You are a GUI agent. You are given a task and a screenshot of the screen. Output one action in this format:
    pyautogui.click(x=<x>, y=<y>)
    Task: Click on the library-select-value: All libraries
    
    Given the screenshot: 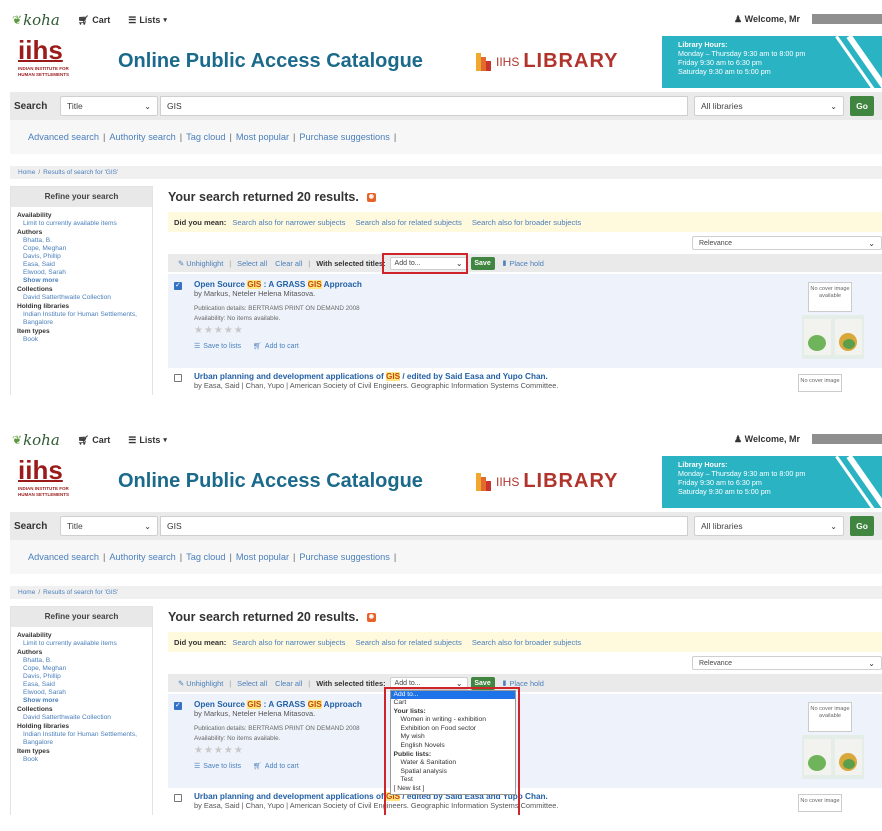 What is the action you would take?
    pyautogui.click(x=722, y=106)
    